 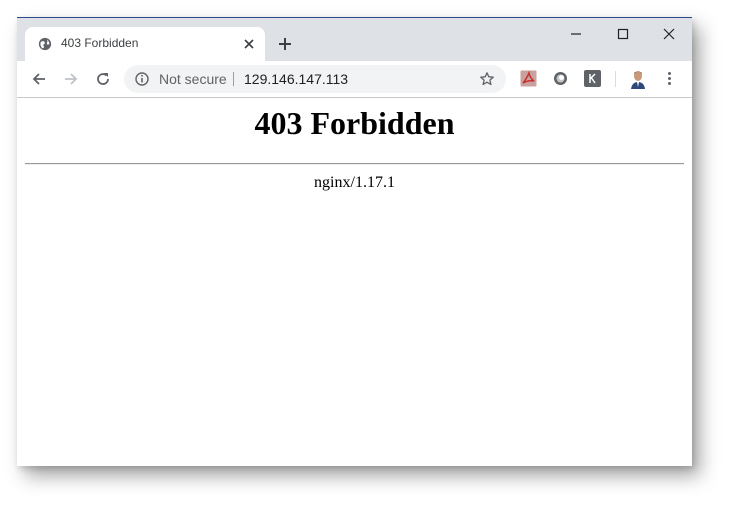 What do you see at coordinates (39, 79) in the screenshot?
I see `back-icon` at bounding box center [39, 79].